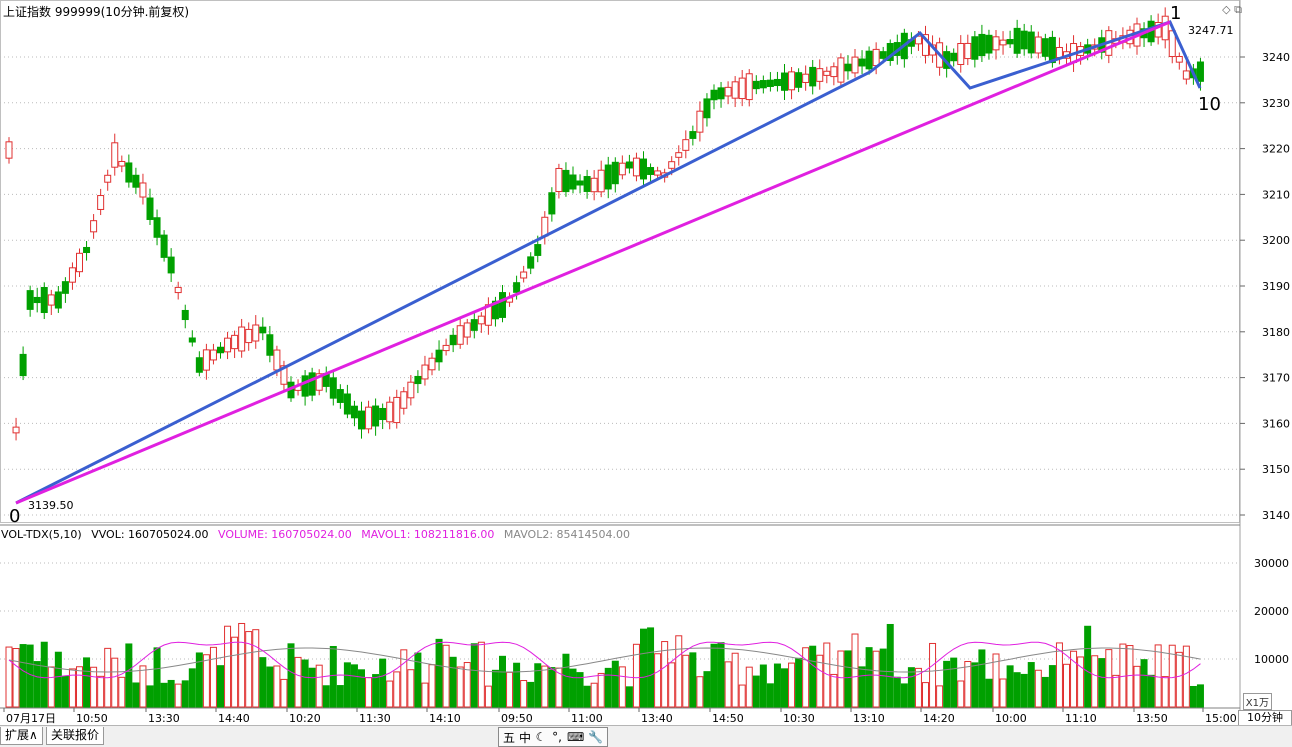 The width and height of the screenshot is (1292, 747). Describe the element at coordinates (541, 737) in the screenshot. I see `moon-icon: ☾` at that location.